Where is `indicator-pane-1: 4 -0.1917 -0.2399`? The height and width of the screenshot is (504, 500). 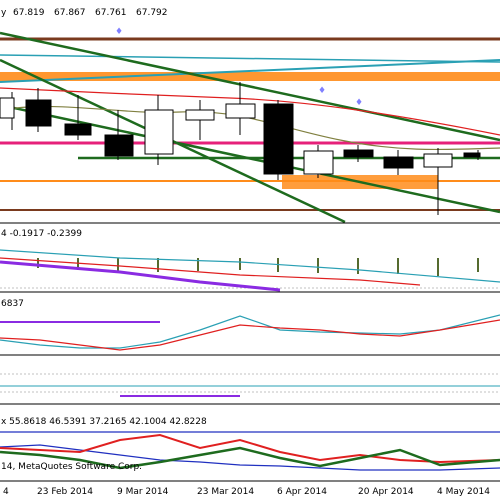 indicator-pane-1: 4 -0.1917 -0.2399 is located at coordinates (250, 260).